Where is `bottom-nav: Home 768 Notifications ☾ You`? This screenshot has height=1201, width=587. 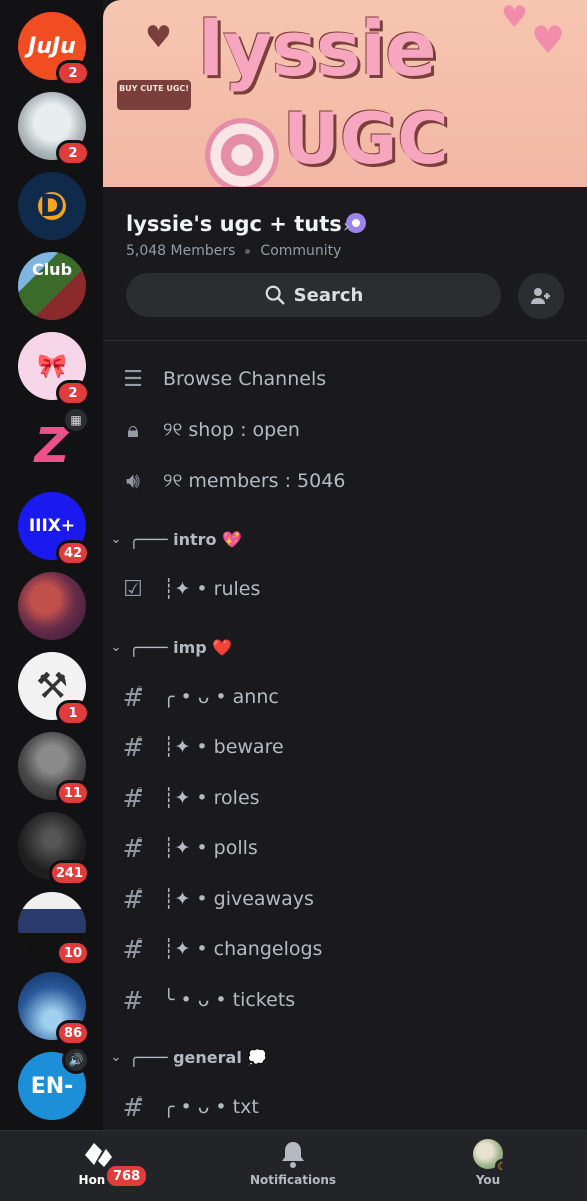
bottom-nav: Home 768 Notifications ☾ You is located at coordinates (293, 1165).